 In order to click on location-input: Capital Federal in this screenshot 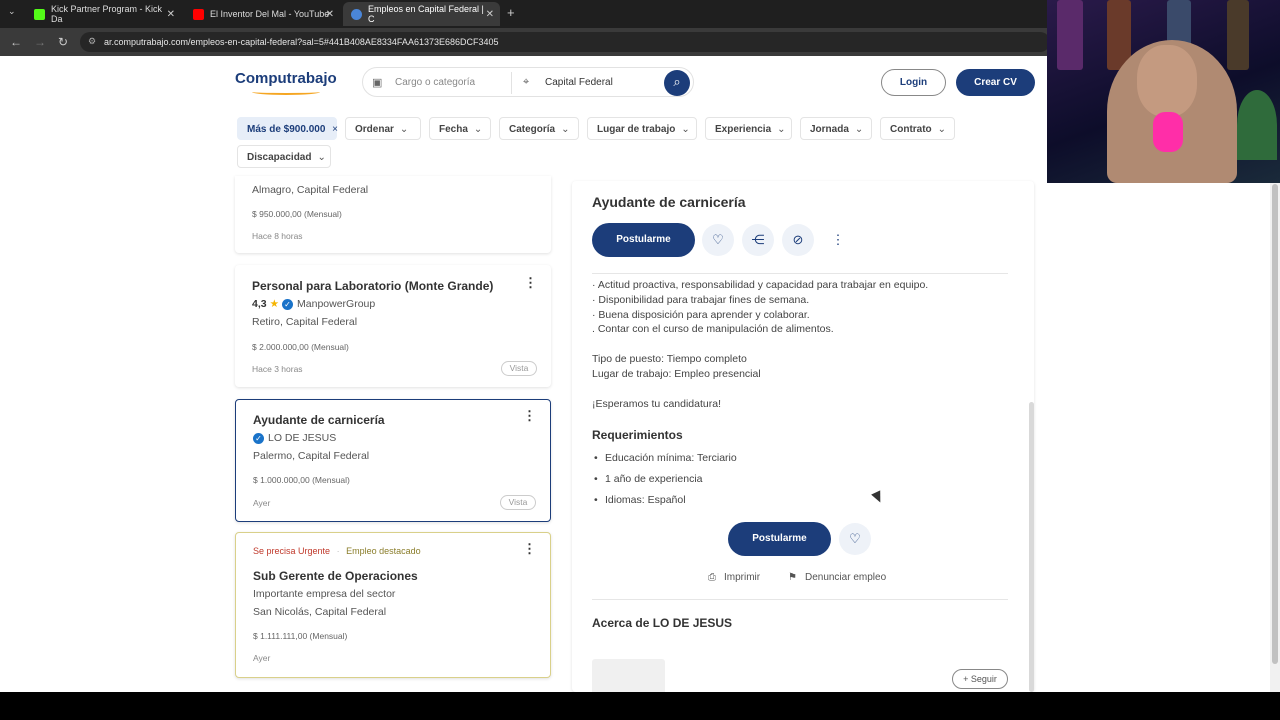, I will do `click(579, 82)`.